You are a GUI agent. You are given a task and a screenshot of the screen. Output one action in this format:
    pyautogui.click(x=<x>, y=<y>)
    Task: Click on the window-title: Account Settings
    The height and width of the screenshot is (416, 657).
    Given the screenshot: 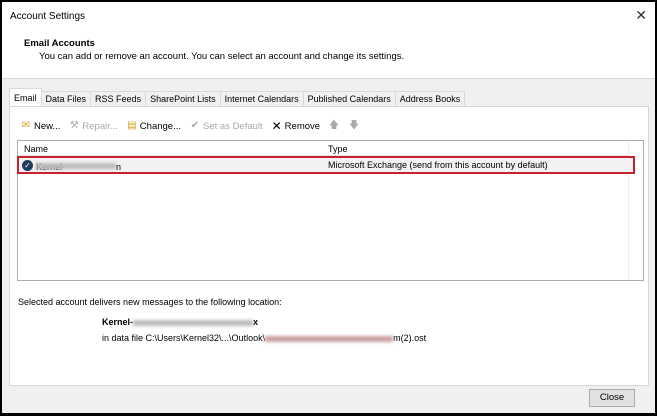 What is the action you would take?
    pyautogui.click(x=48, y=16)
    